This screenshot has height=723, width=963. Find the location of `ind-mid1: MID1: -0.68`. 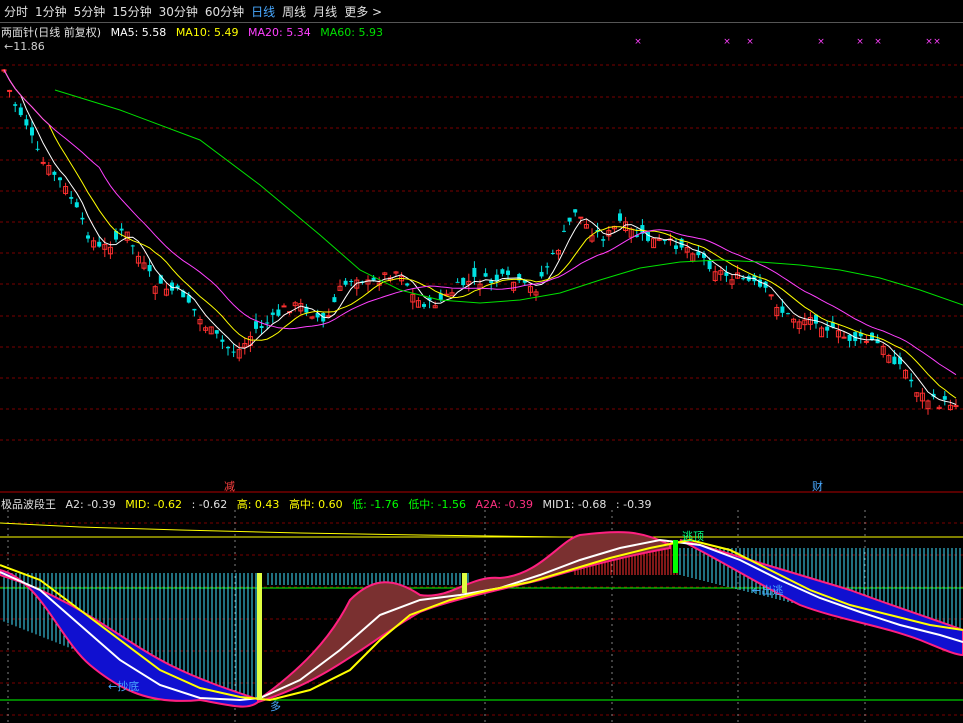

ind-mid1: MID1: -0.68 is located at coordinates (574, 504).